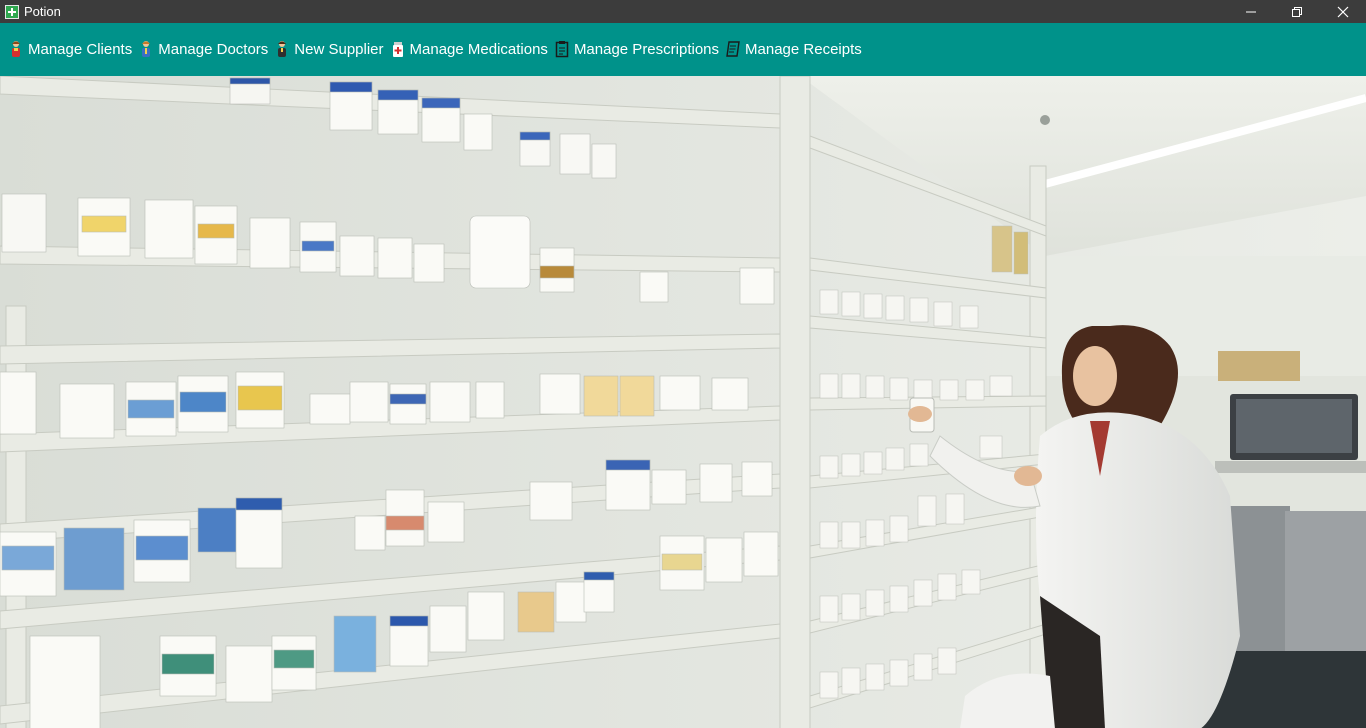  I want to click on menu-label-new-supplier: New Supplier, so click(339, 49).